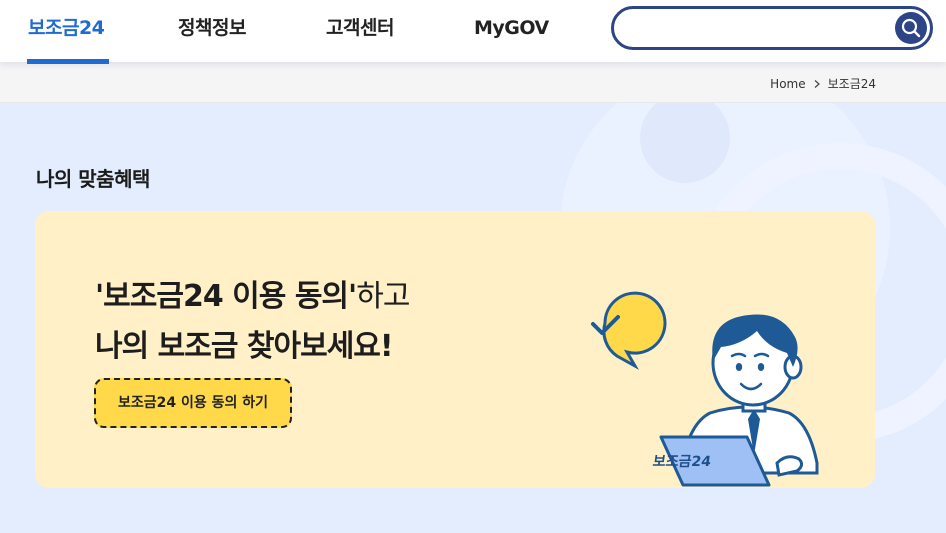  I want to click on tab-customer-center: 고객센터, so click(360, 31).